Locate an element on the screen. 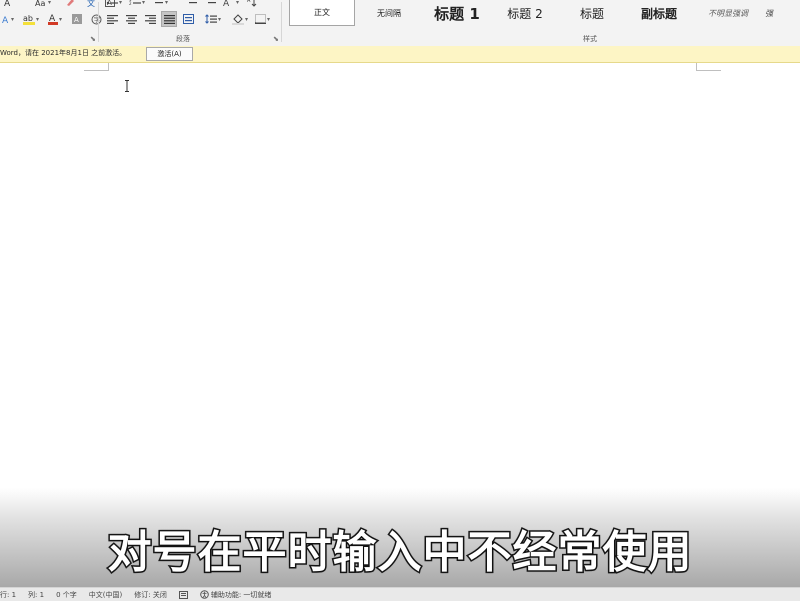 The image size is (800, 601). justify-icon is located at coordinates (169, 19).